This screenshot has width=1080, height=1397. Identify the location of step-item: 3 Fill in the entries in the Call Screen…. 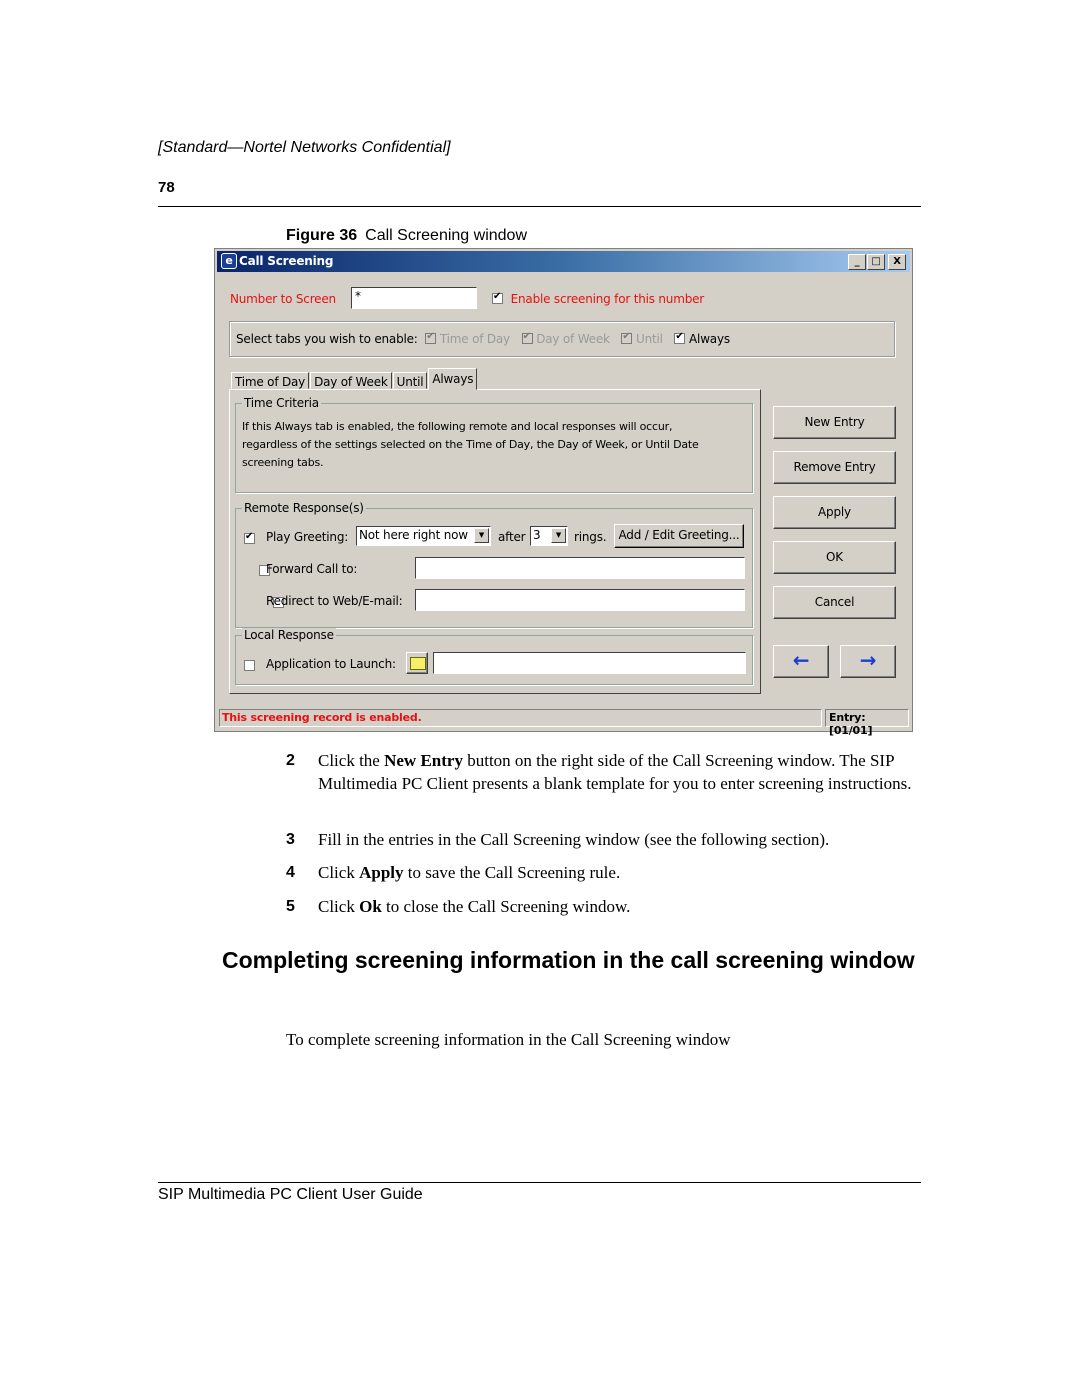
(606, 839).